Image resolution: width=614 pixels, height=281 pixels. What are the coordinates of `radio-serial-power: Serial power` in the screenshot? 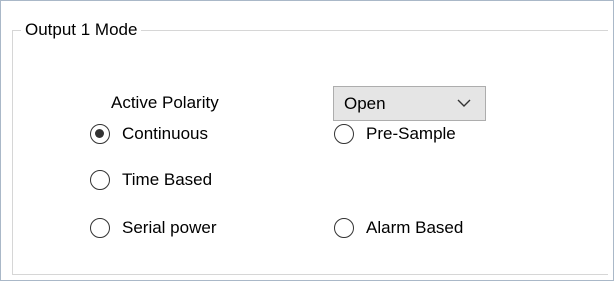 It's located at (175, 229).